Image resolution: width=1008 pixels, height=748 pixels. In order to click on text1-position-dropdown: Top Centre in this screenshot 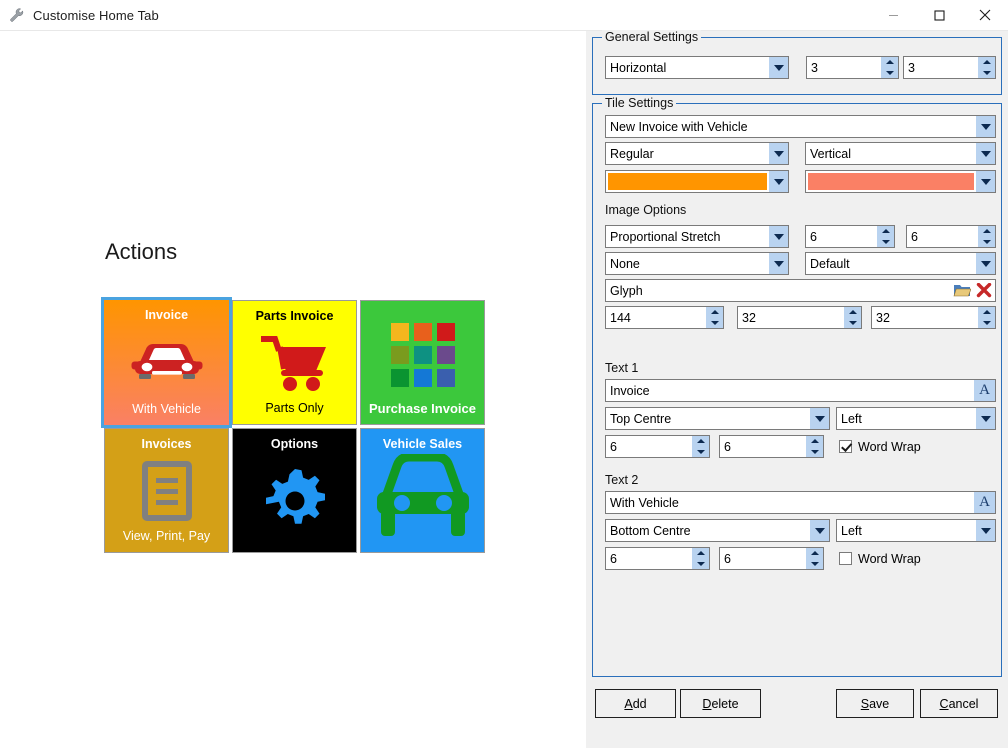, I will do `click(717, 418)`.